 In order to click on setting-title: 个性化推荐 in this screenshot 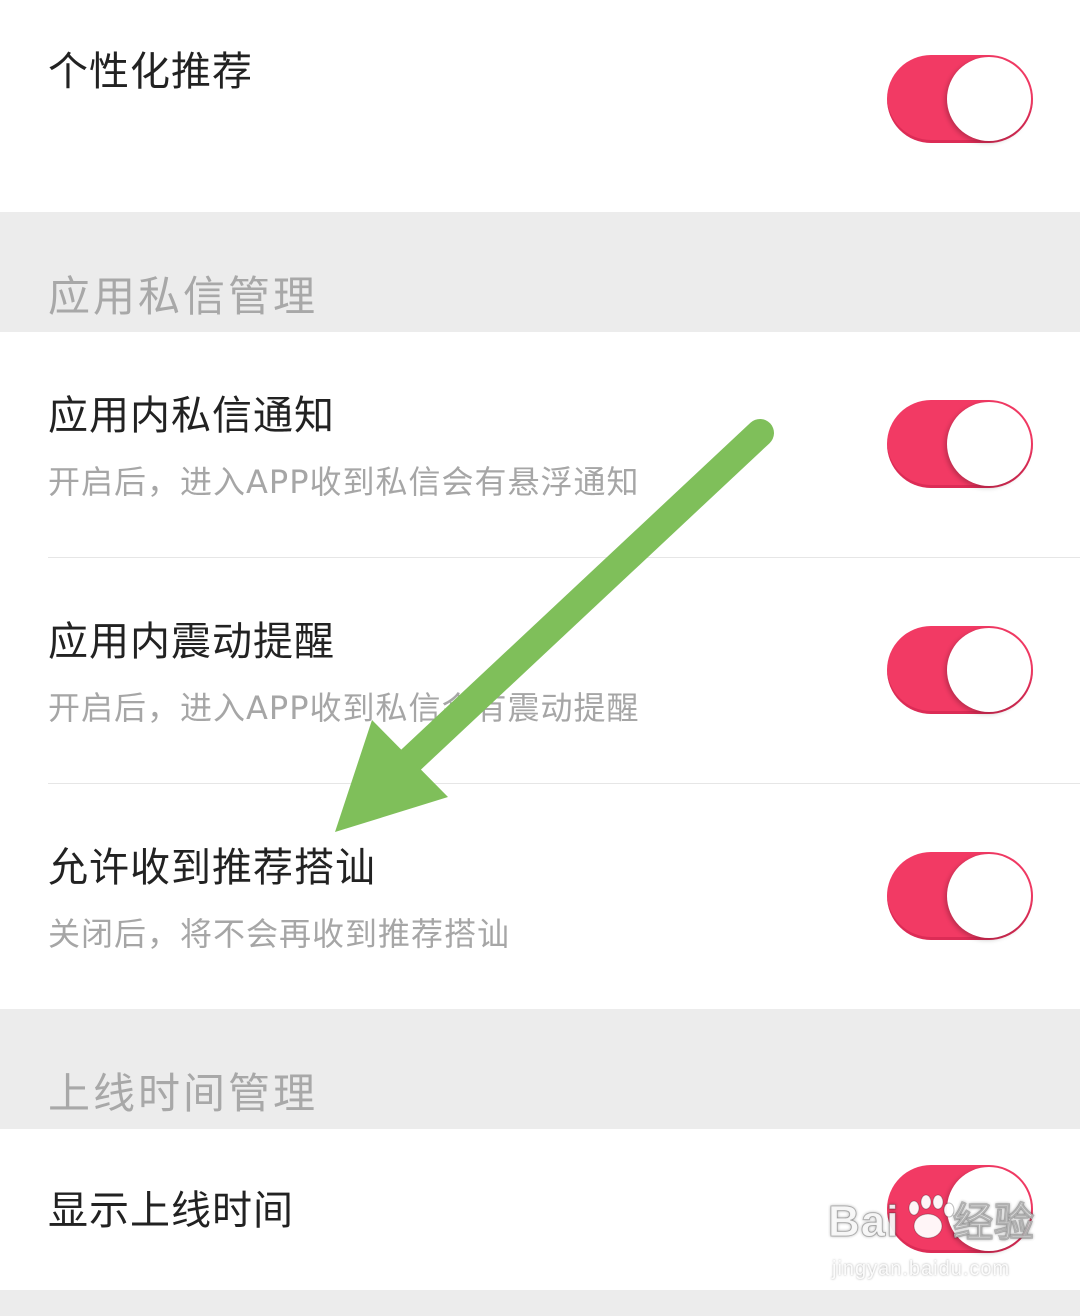, I will do `click(150, 72)`.